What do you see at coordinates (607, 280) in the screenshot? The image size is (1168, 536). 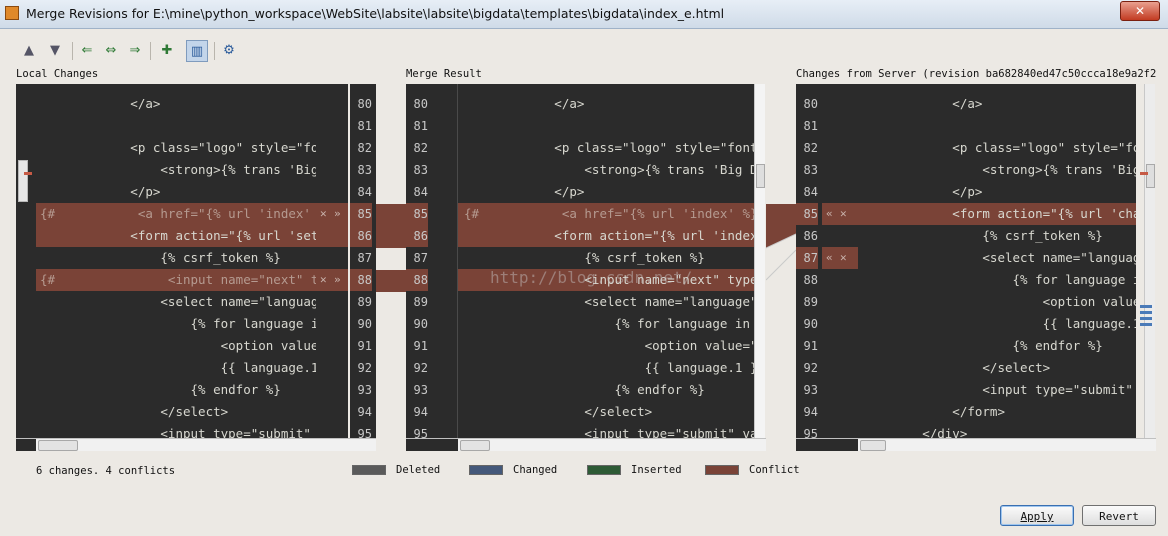 I see `code-line: <input name="next" type="` at bounding box center [607, 280].